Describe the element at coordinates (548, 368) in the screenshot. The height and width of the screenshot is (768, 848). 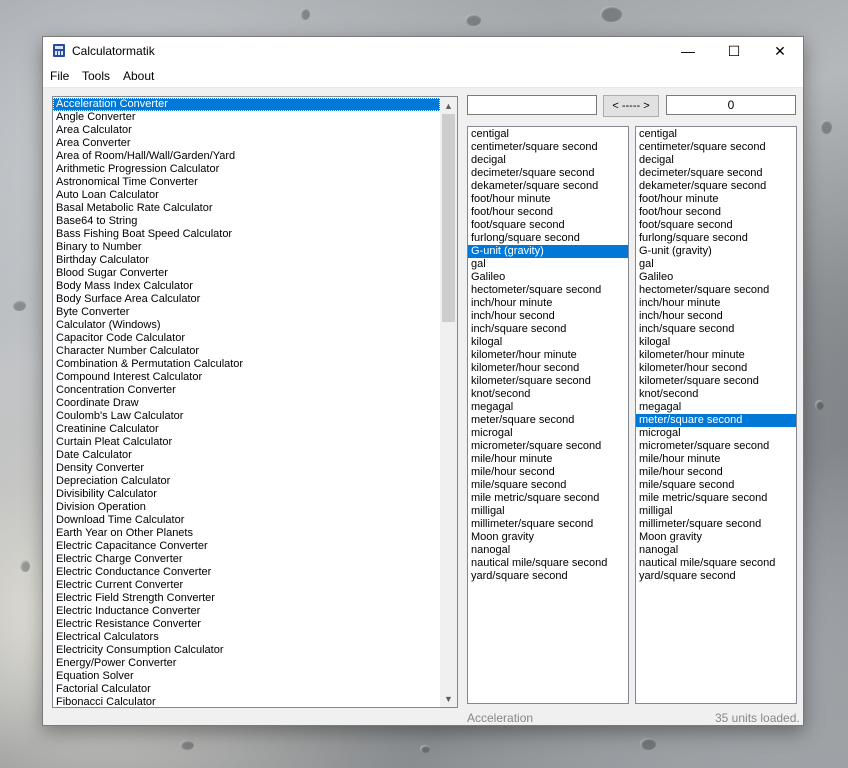
I see `from-unit-item: kilometer/hour second` at that location.